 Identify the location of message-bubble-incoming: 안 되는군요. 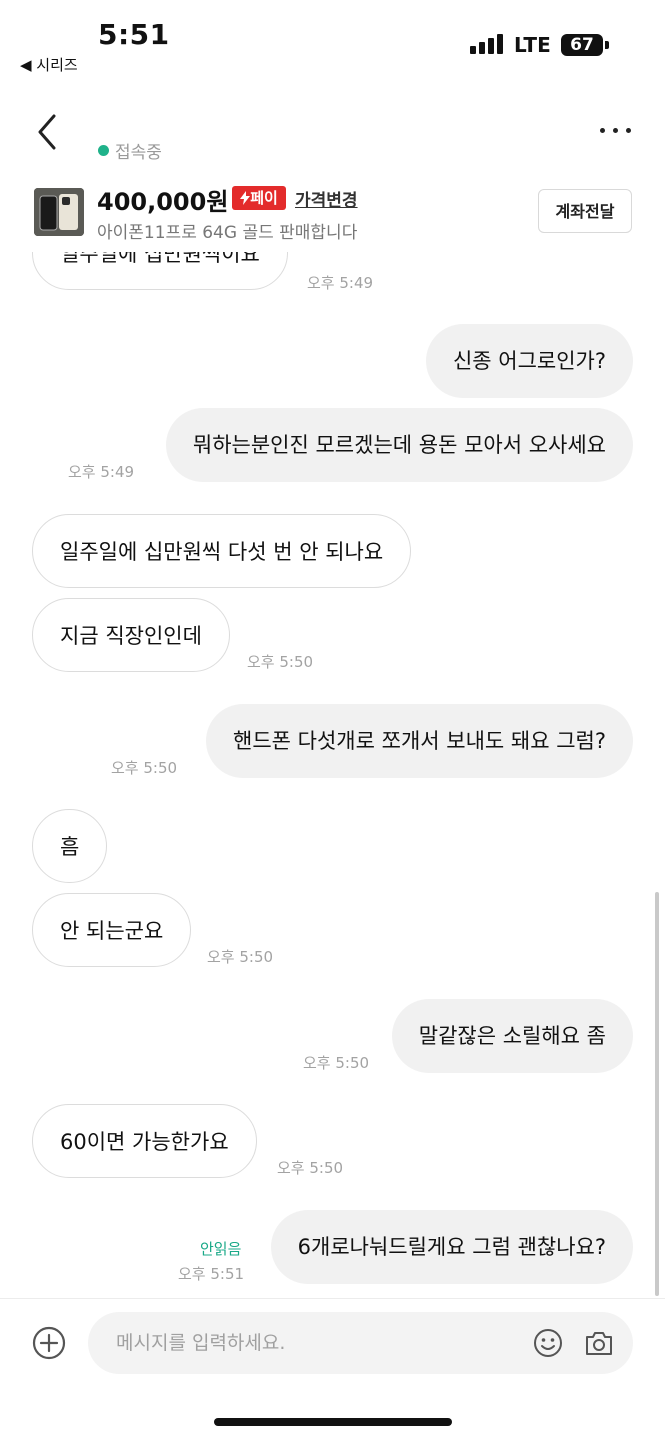
(112, 930).